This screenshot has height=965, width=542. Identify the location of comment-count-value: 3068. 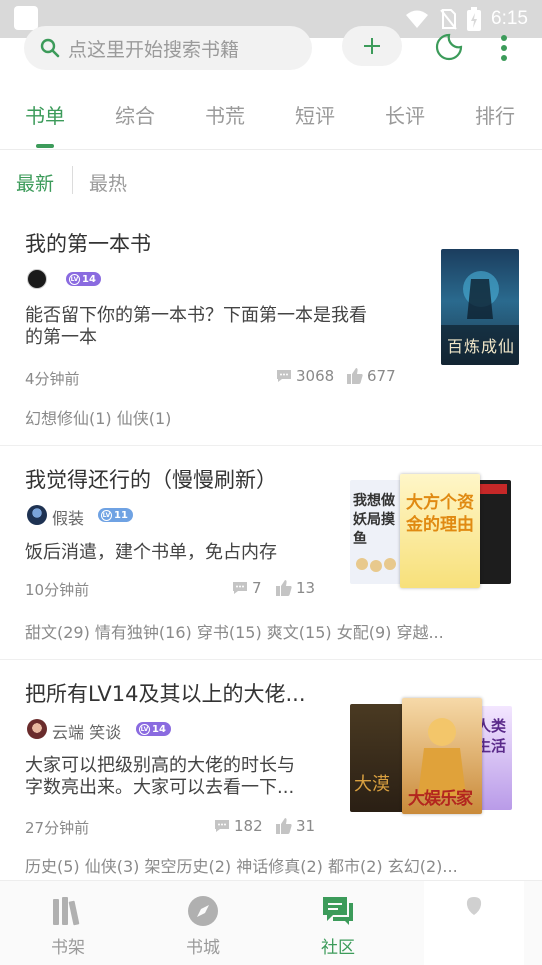
(315, 376).